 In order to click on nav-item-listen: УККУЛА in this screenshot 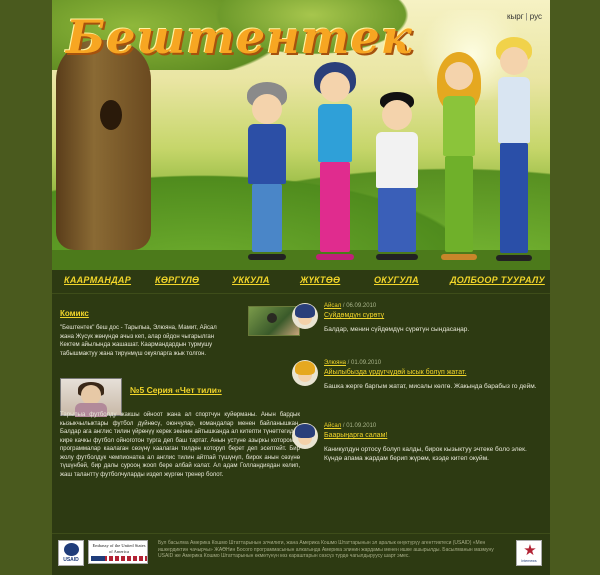, I will do `click(251, 280)`.